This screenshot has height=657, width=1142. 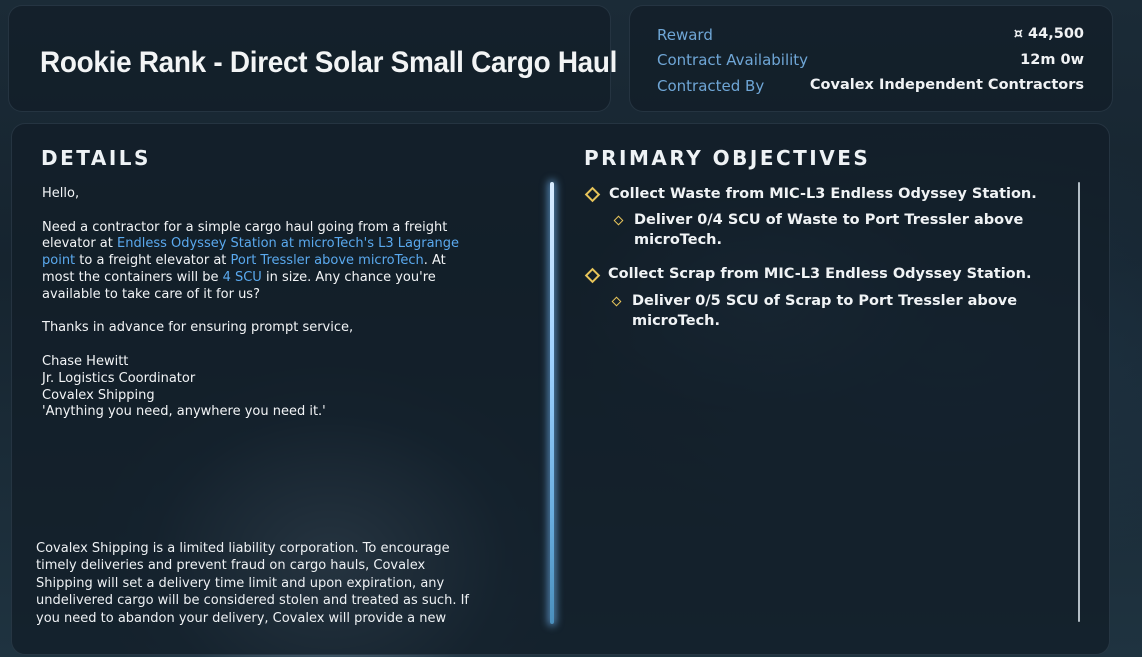 What do you see at coordinates (1052, 60) in the screenshot?
I see `availability-value: 12m 0w` at bounding box center [1052, 60].